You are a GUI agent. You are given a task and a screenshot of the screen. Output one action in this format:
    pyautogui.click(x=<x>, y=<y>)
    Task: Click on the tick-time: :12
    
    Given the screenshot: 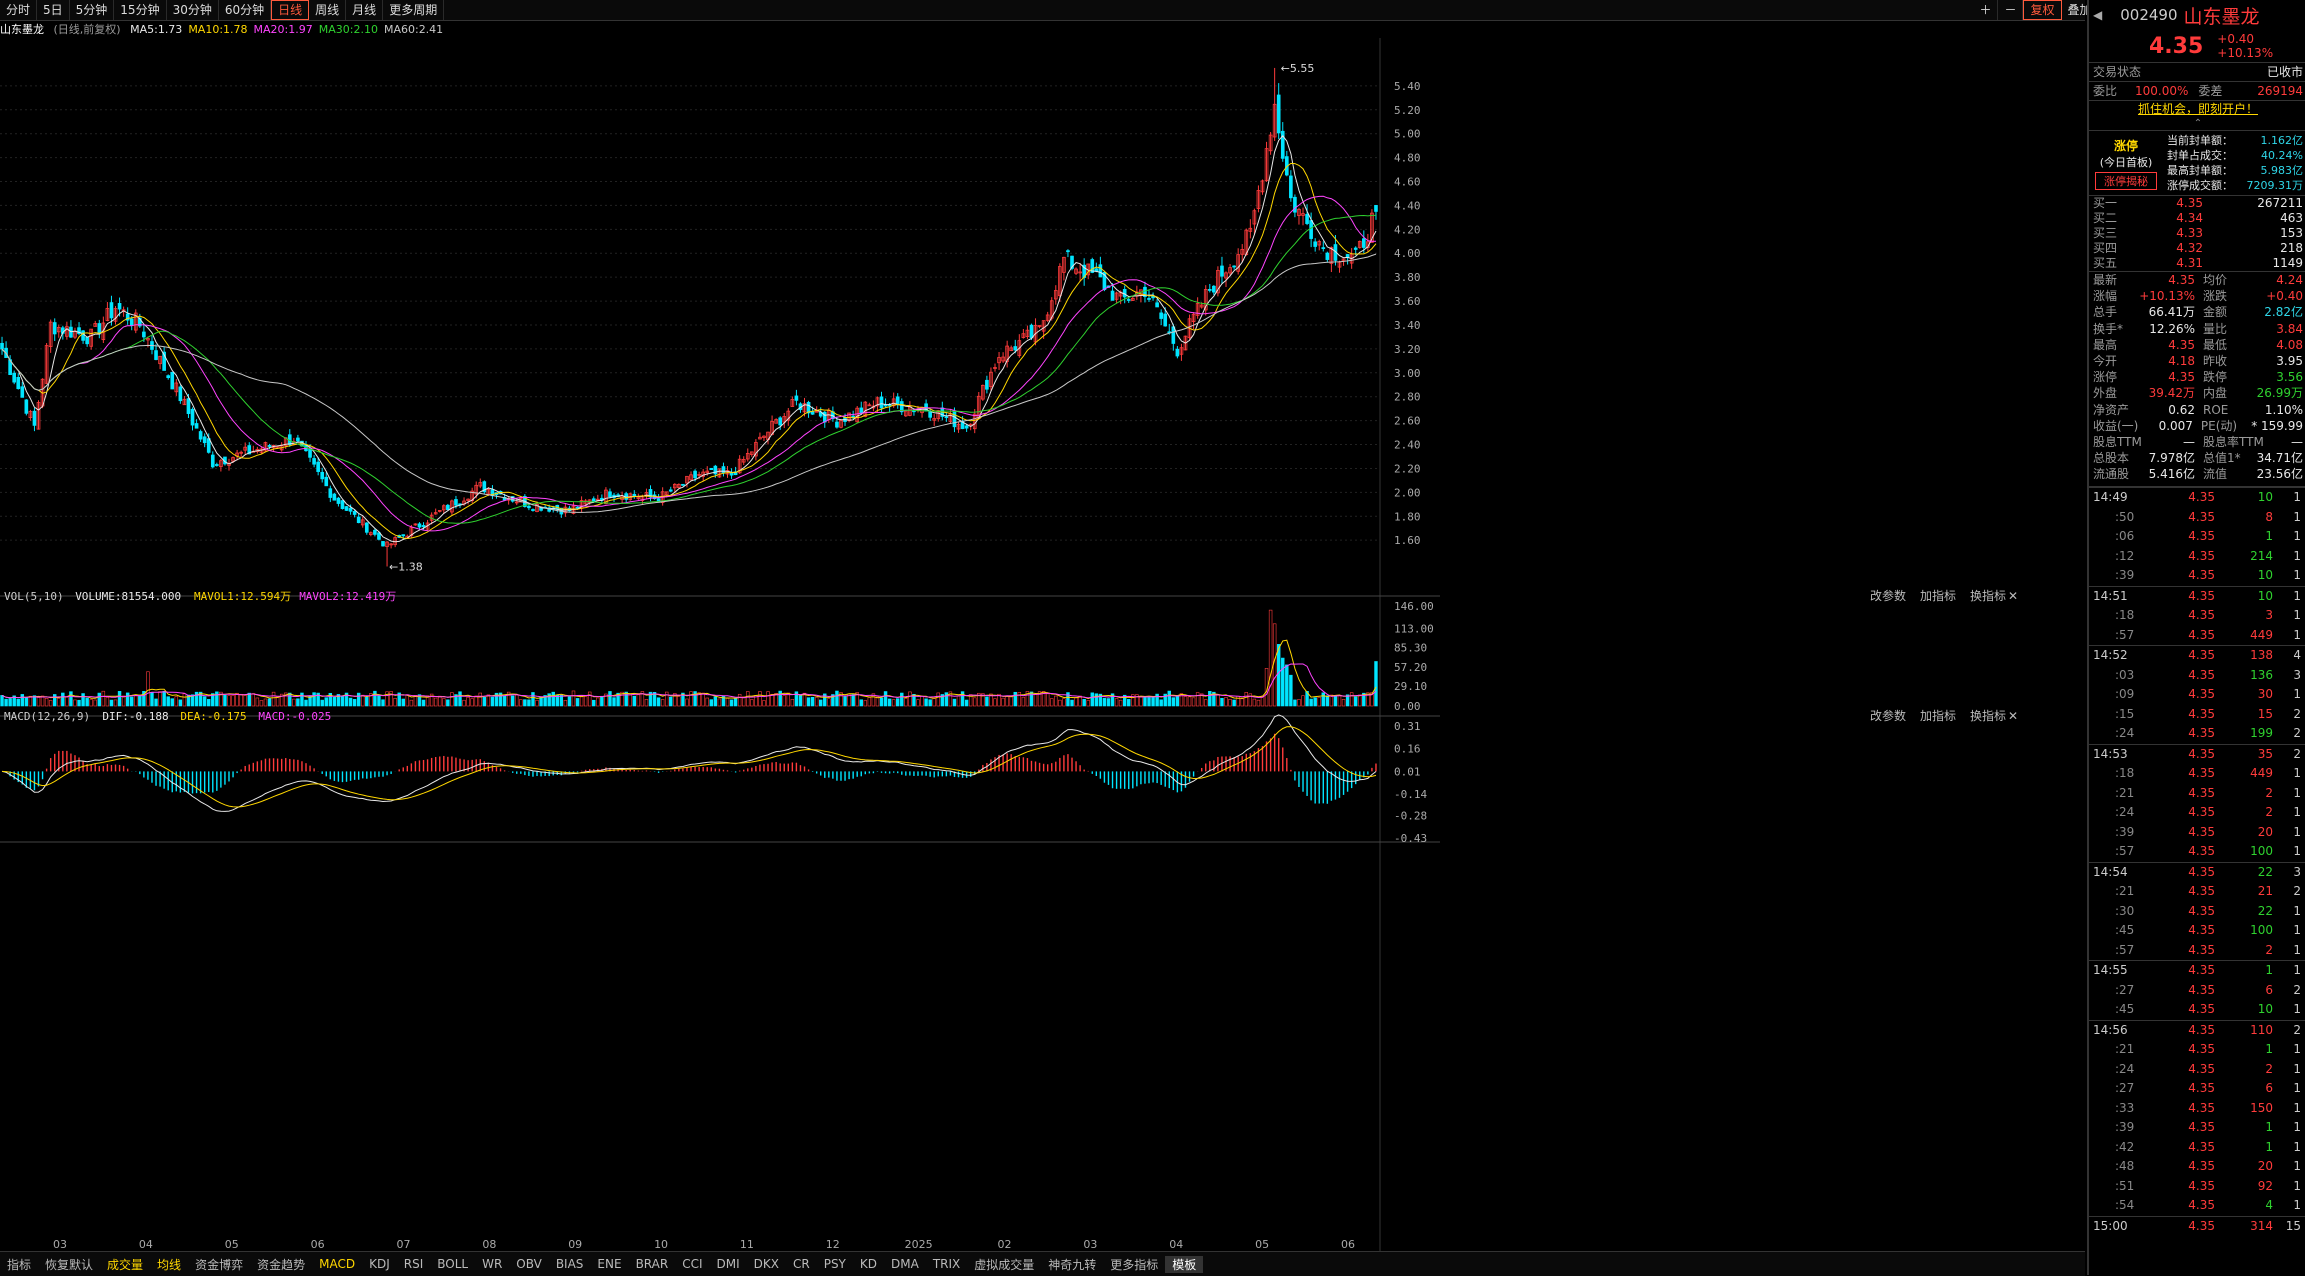 What is the action you would take?
    pyautogui.click(x=2125, y=555)
    